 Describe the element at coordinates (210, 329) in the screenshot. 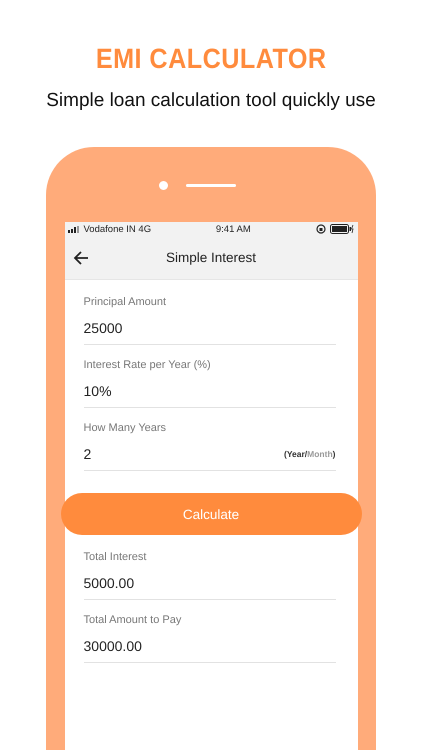

I see `input-field: 25000` at that location.